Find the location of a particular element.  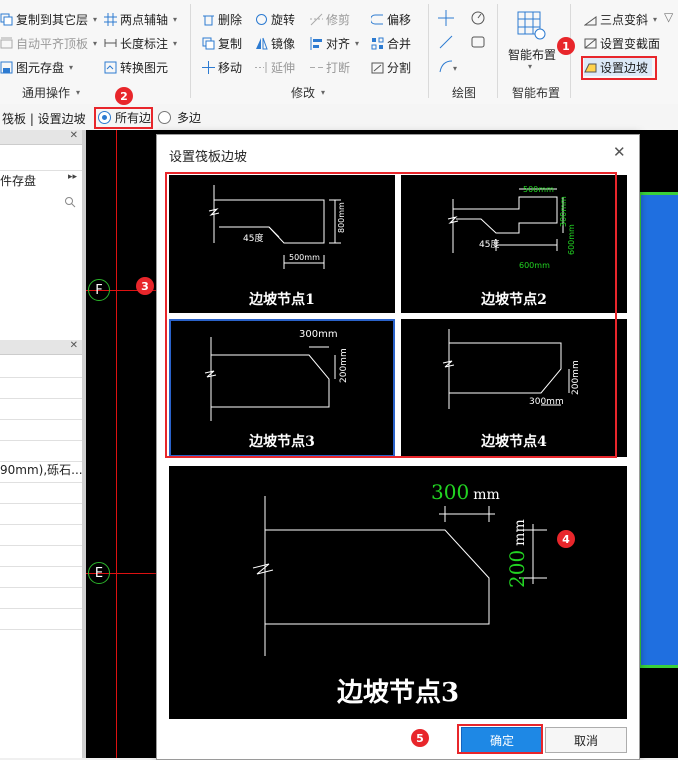

search-icon is located at coordinates (70, 203).